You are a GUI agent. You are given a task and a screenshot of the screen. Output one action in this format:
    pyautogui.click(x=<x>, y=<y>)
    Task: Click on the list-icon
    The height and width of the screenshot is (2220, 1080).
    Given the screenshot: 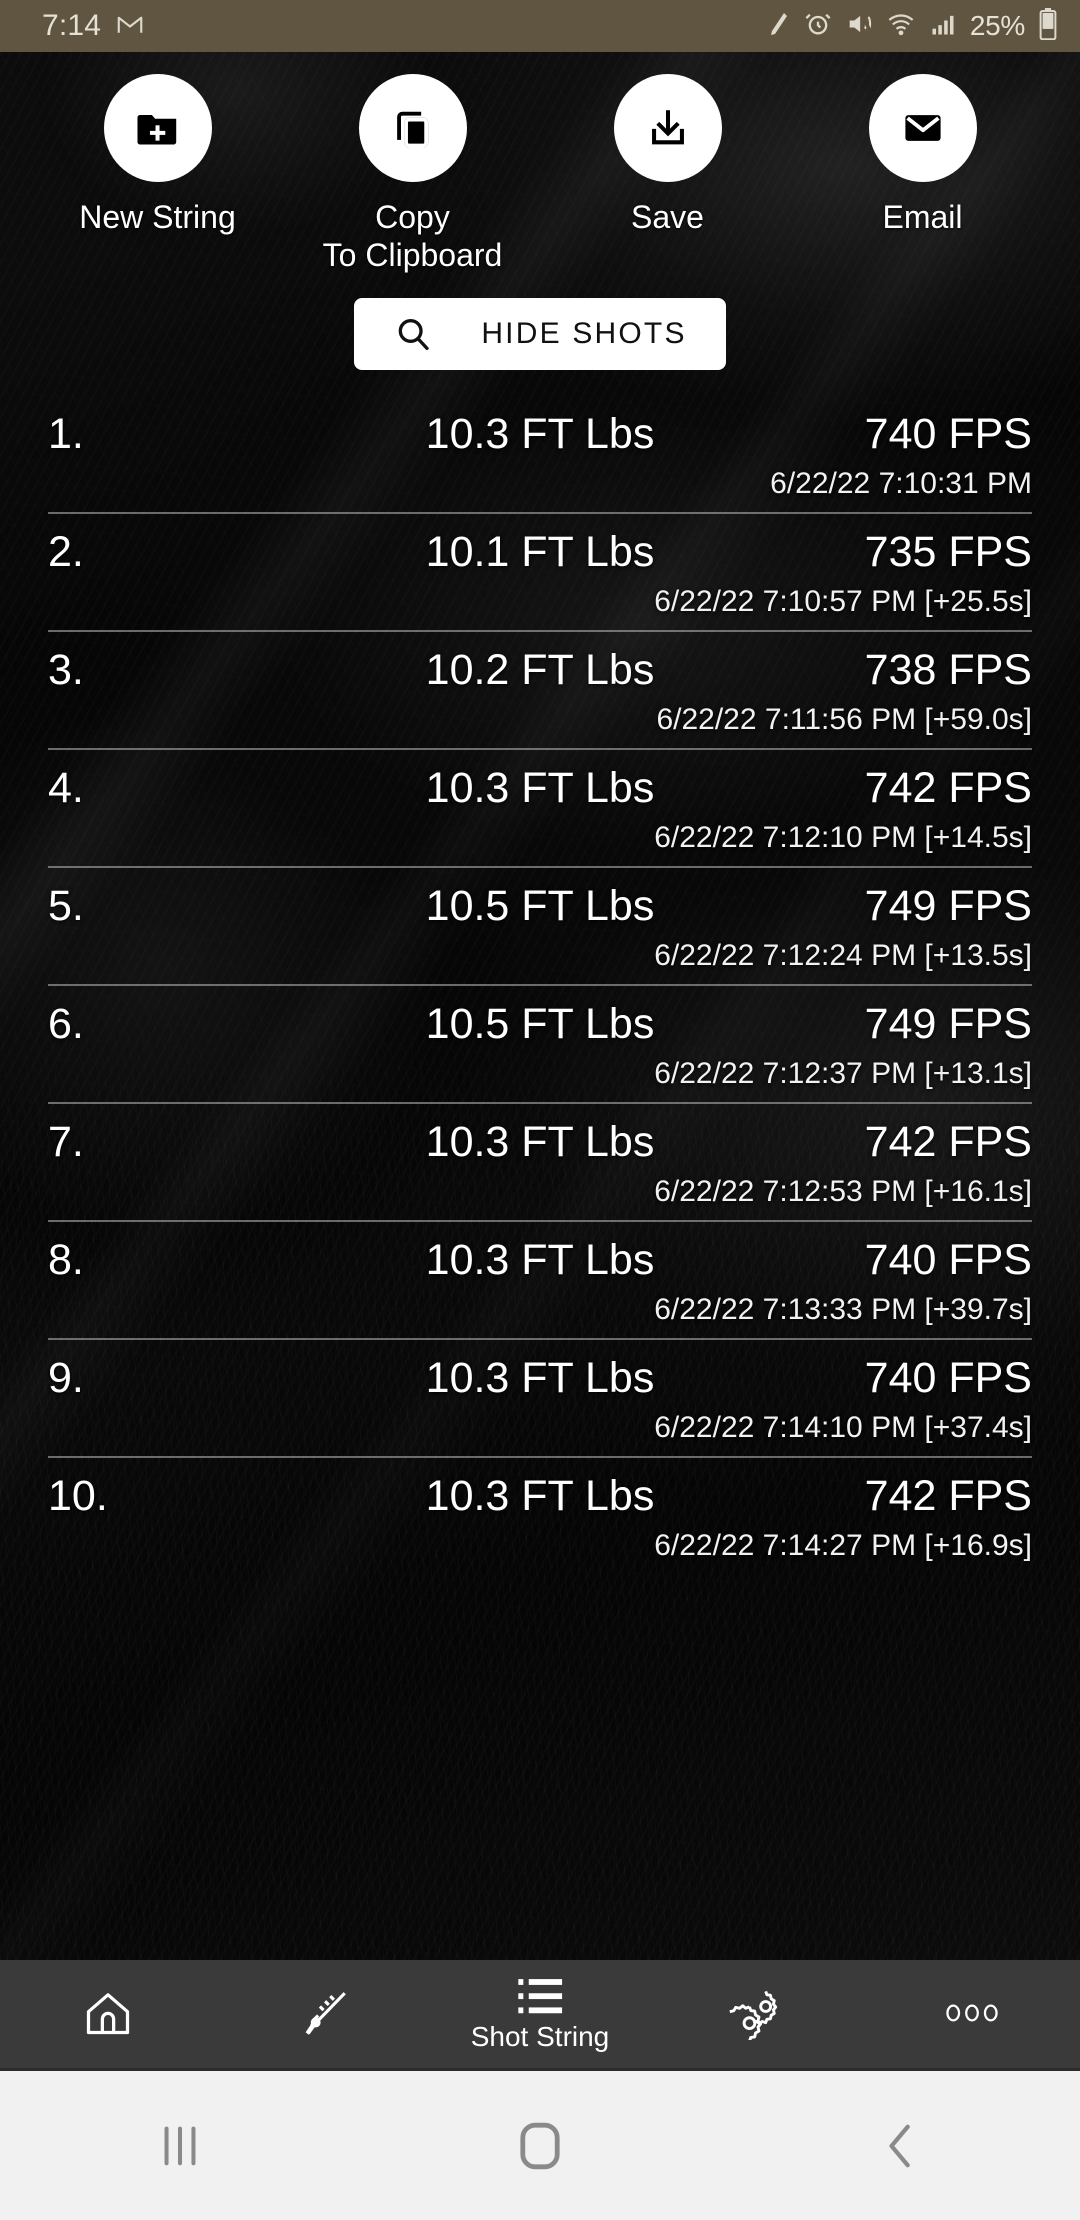 What is the action you would take?
    pyautogui.click(x=540, y=1997)
    